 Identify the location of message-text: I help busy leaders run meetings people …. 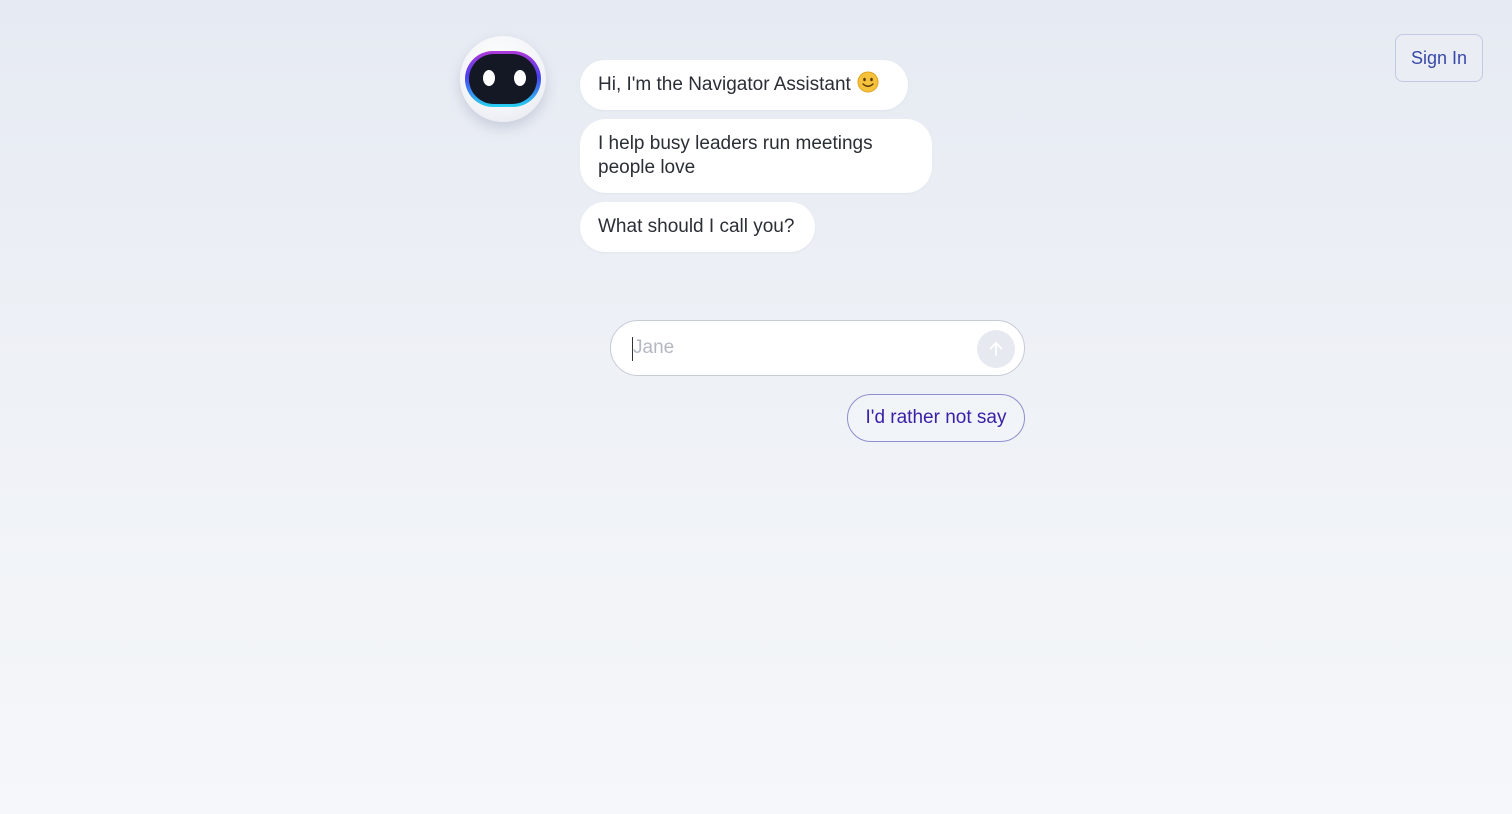
(735, 155).